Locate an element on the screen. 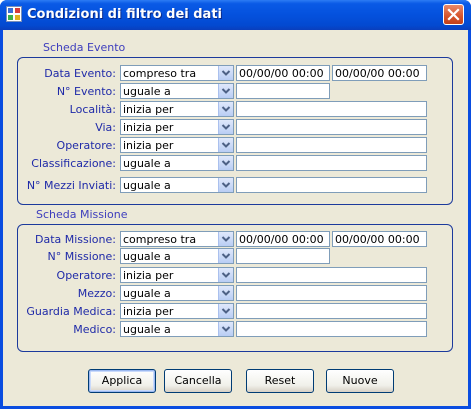 This screenshot has width=471, height=409. operator-select-data-missione: compreso tra is located at coordinates (177, 239).